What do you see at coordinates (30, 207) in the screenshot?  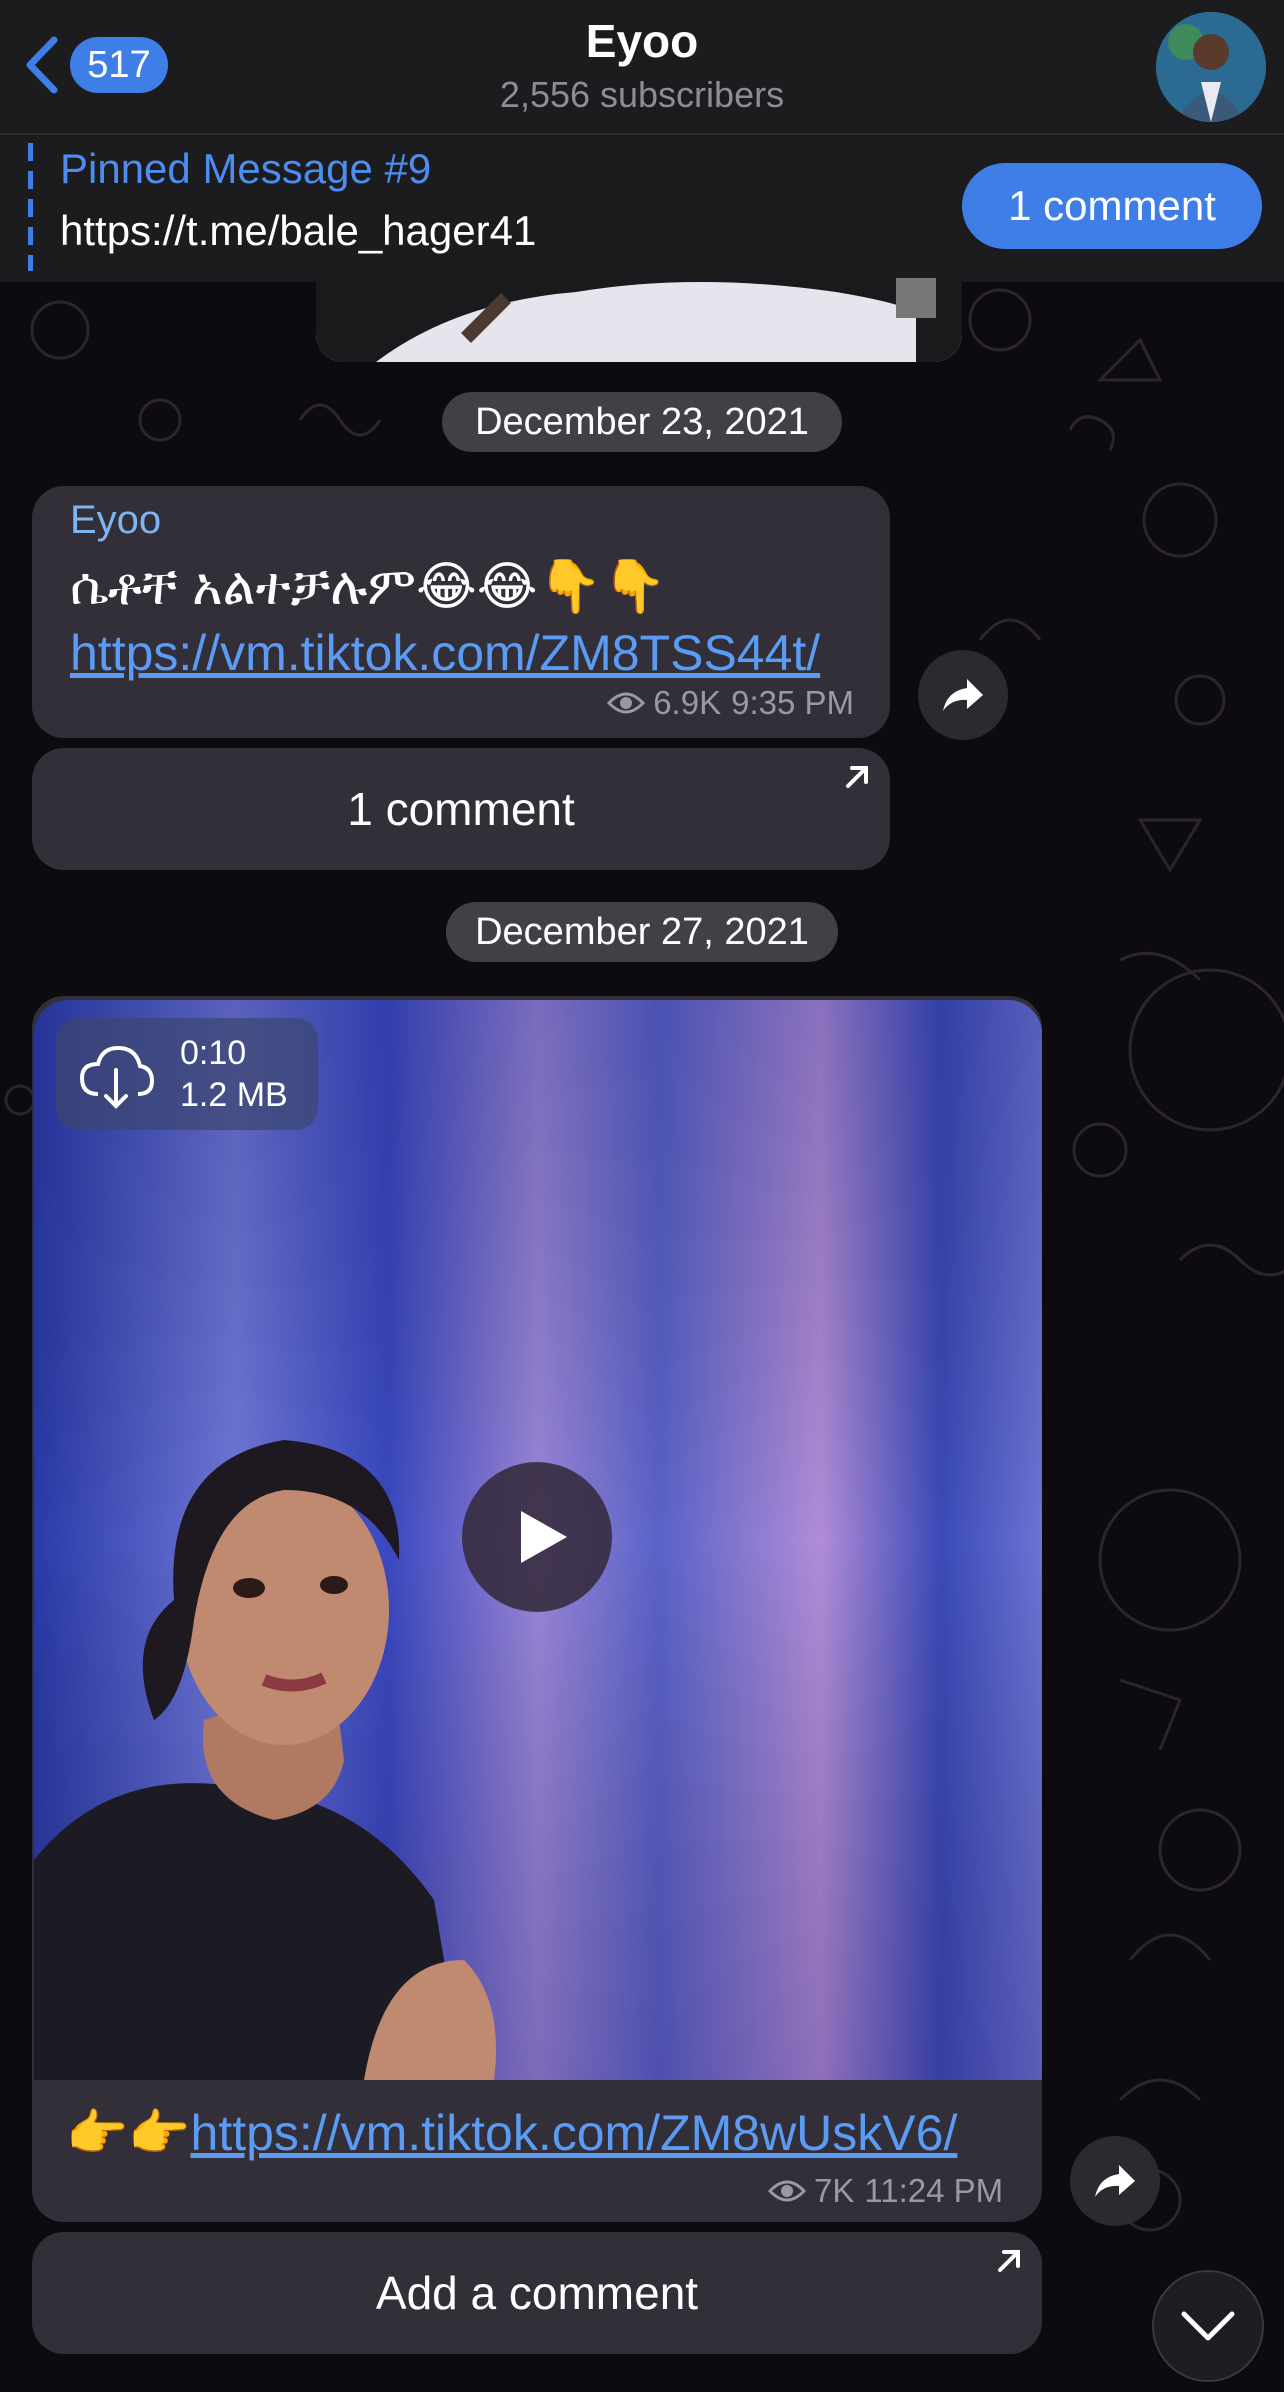 I see `pinned-indicator` at bounding box center [30, 207].